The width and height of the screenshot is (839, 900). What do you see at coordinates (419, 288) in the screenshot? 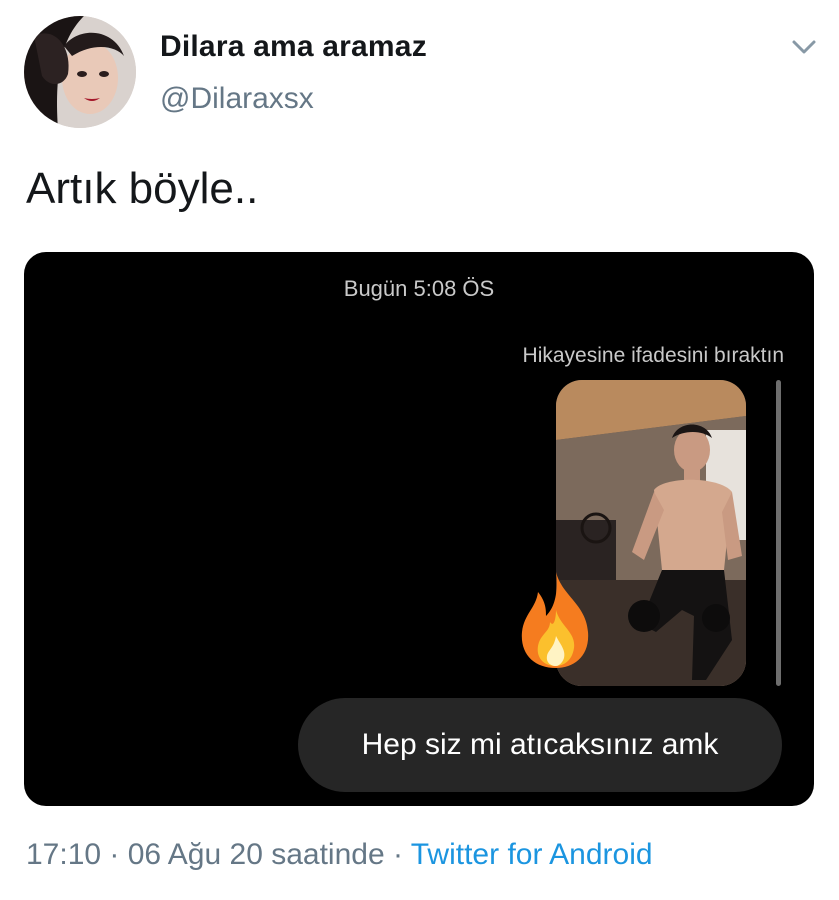
I see `dm-timestamp: Bugün 5:08 ÖS` at bounding box center [419, 288].